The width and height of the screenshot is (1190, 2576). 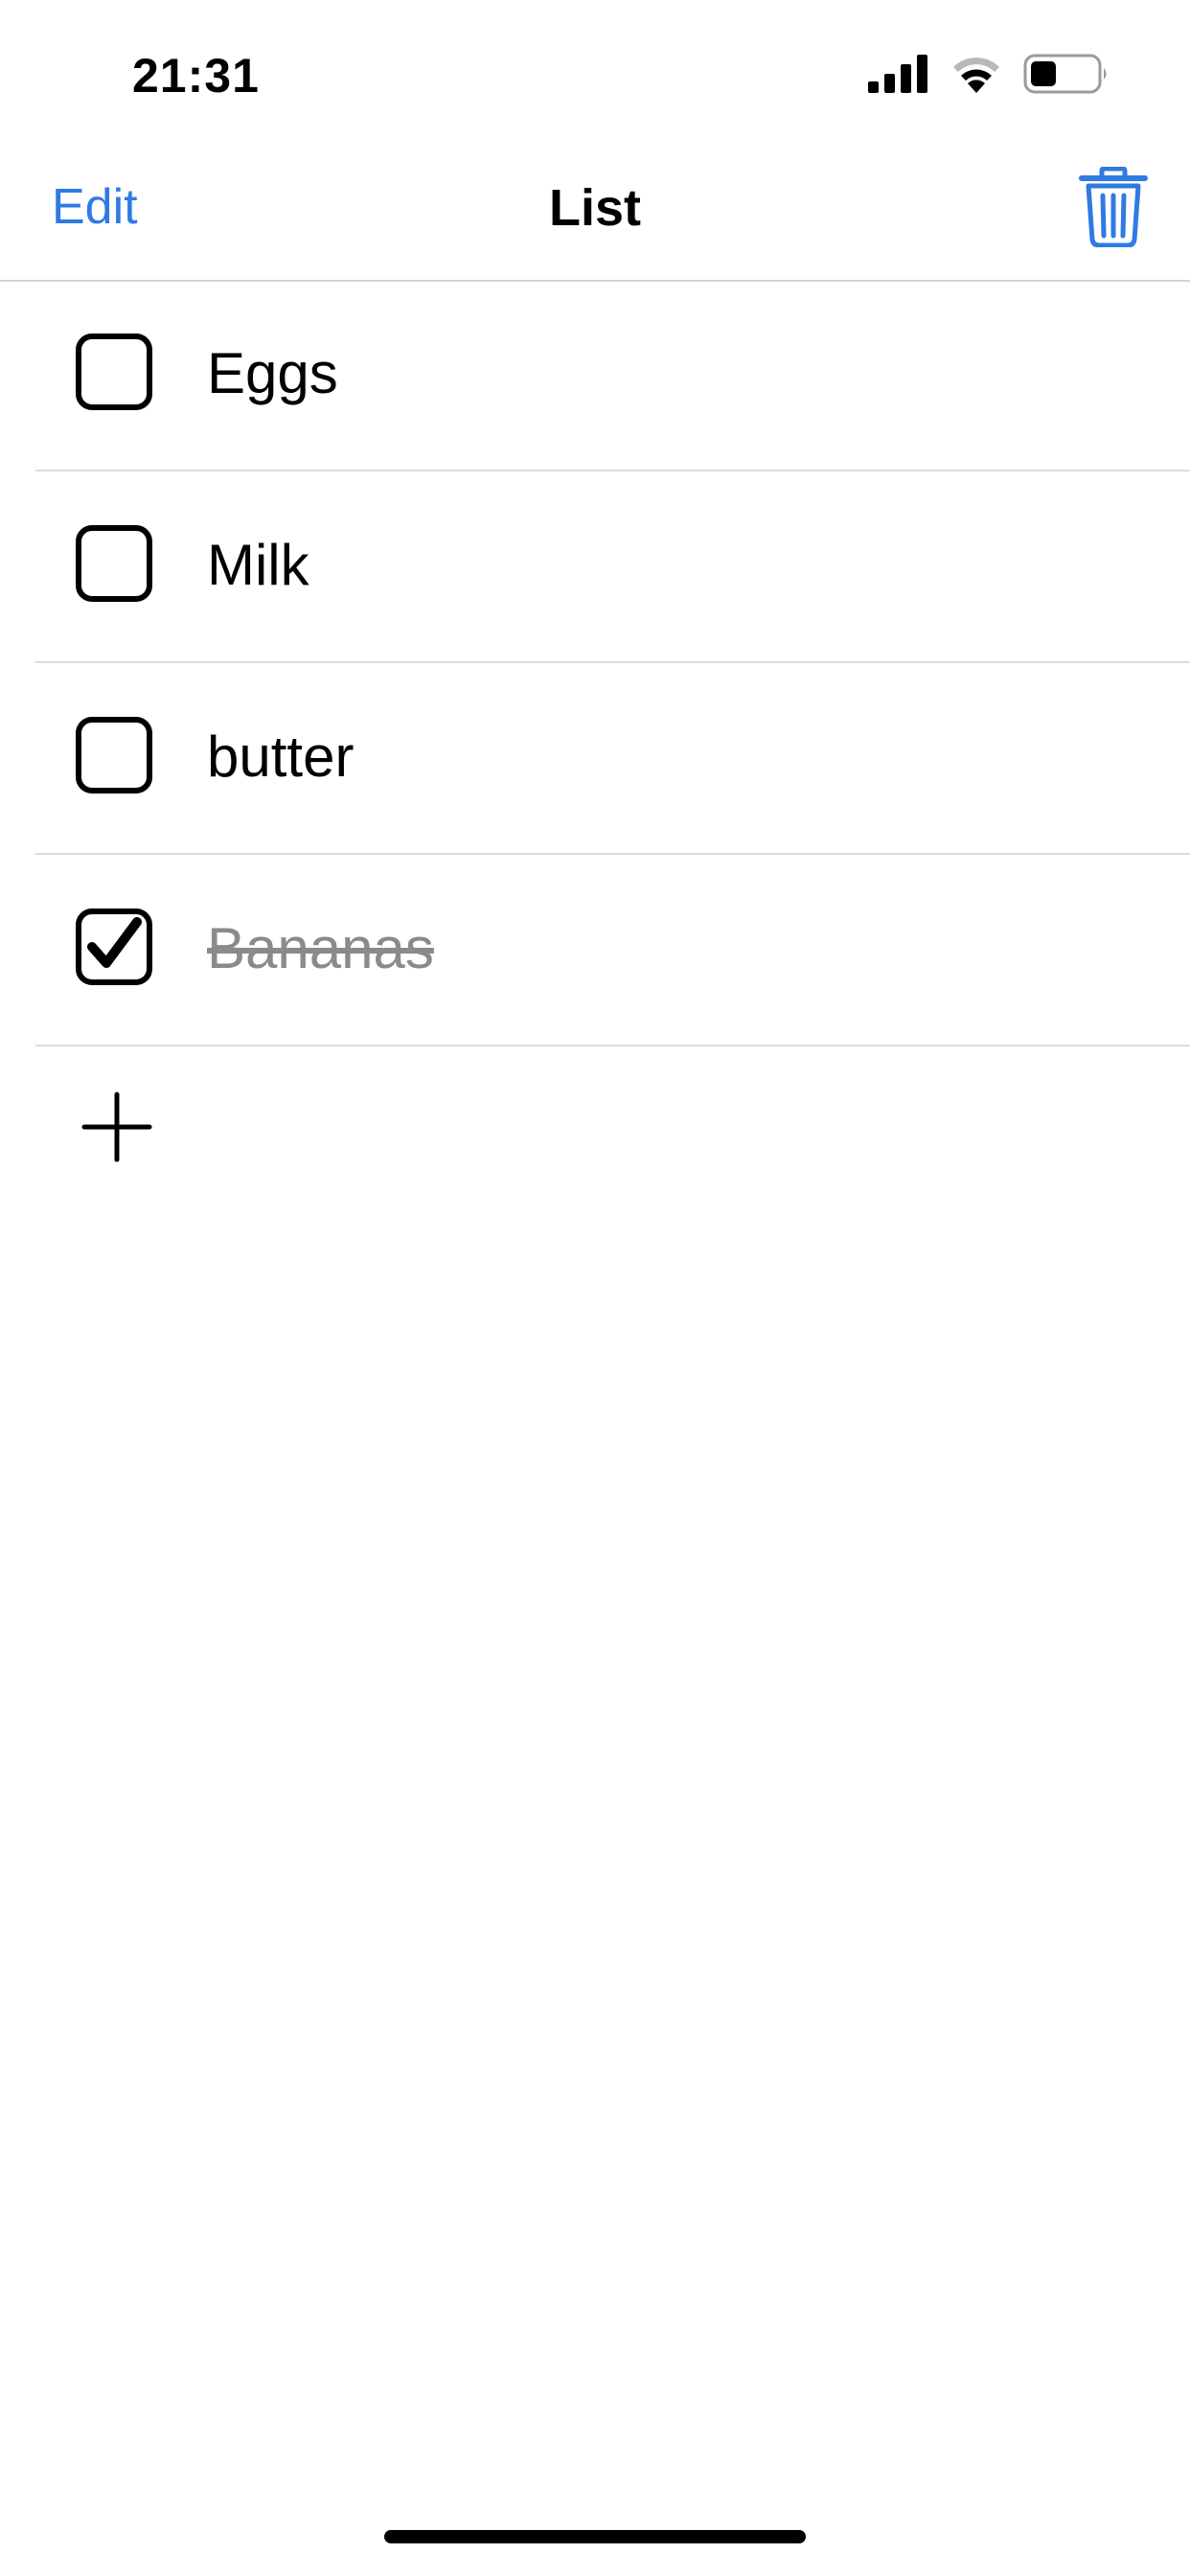 I want to click on status-icons, so click(x=989, y=74).